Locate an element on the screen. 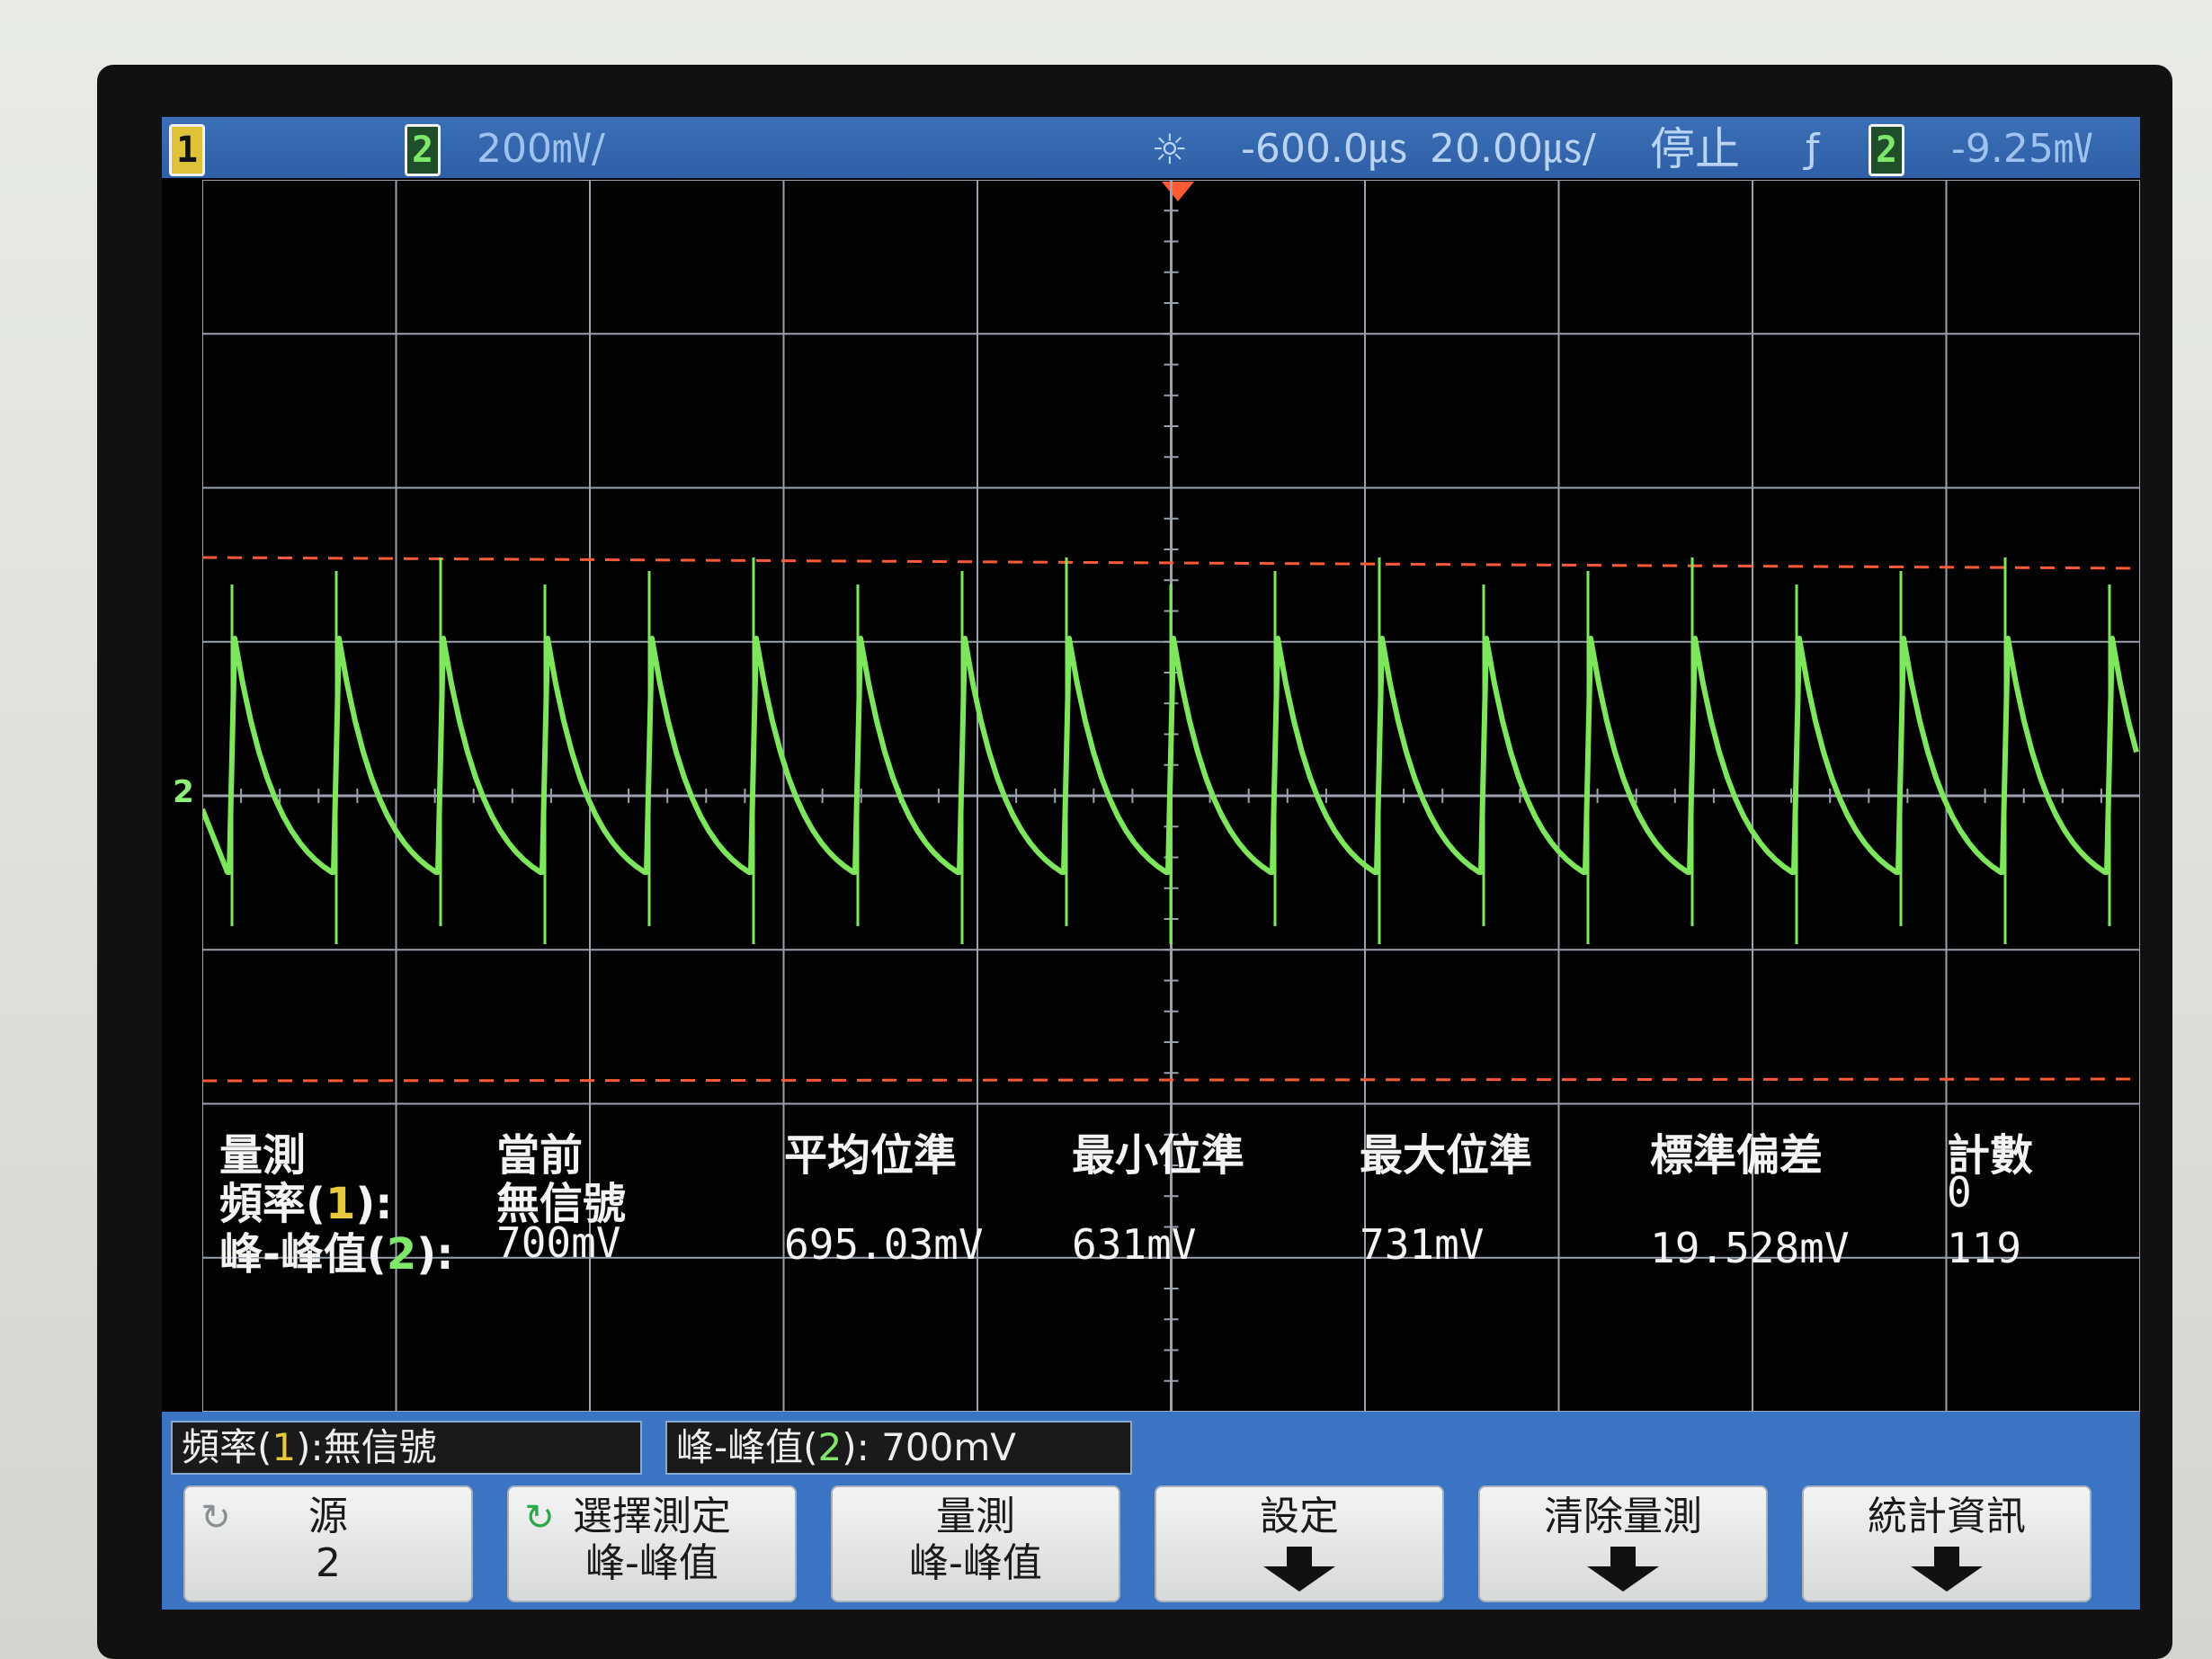 The height and width of the screenshot is (1659, 2212). readout-peak-to-peak: 峰-峰值(2): 700mV is located at coordinates (898, 1448).